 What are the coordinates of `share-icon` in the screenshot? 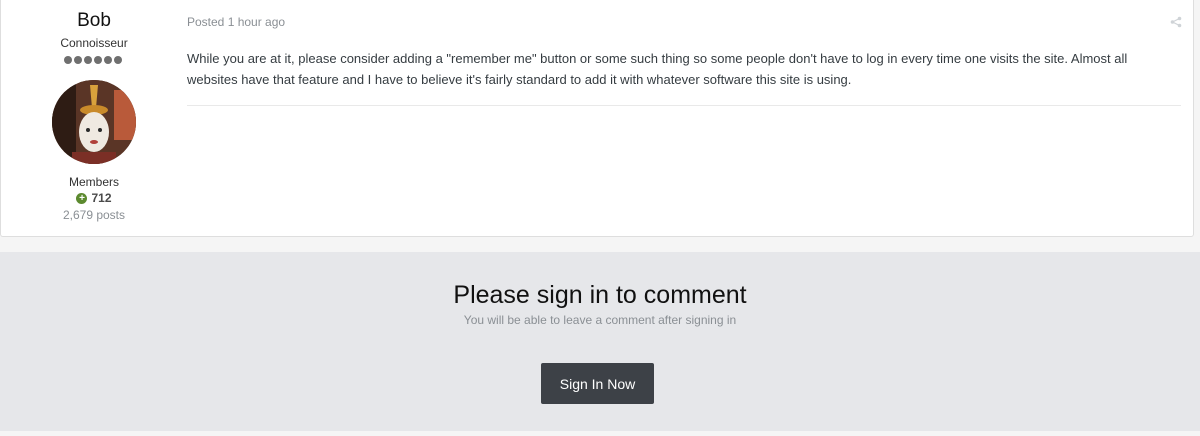 It's located at (1176, 22).